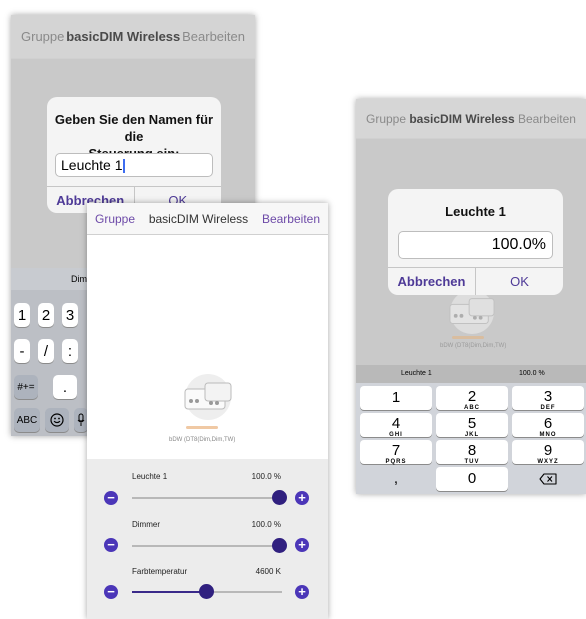 Image resolution: width=586 pixels, height=619 pixels. What do you see at coordinates (134, 165) in the screenshot?
I see `name-input: Leuchte 1` at bounding box center [134, 165].